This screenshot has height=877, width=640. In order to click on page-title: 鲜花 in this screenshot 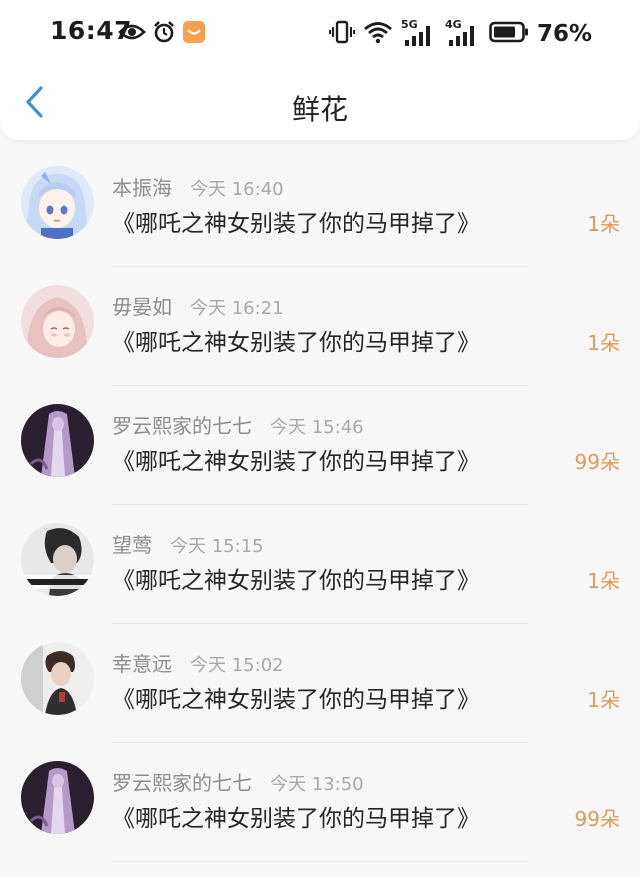, I will do `click(319, 109)`.